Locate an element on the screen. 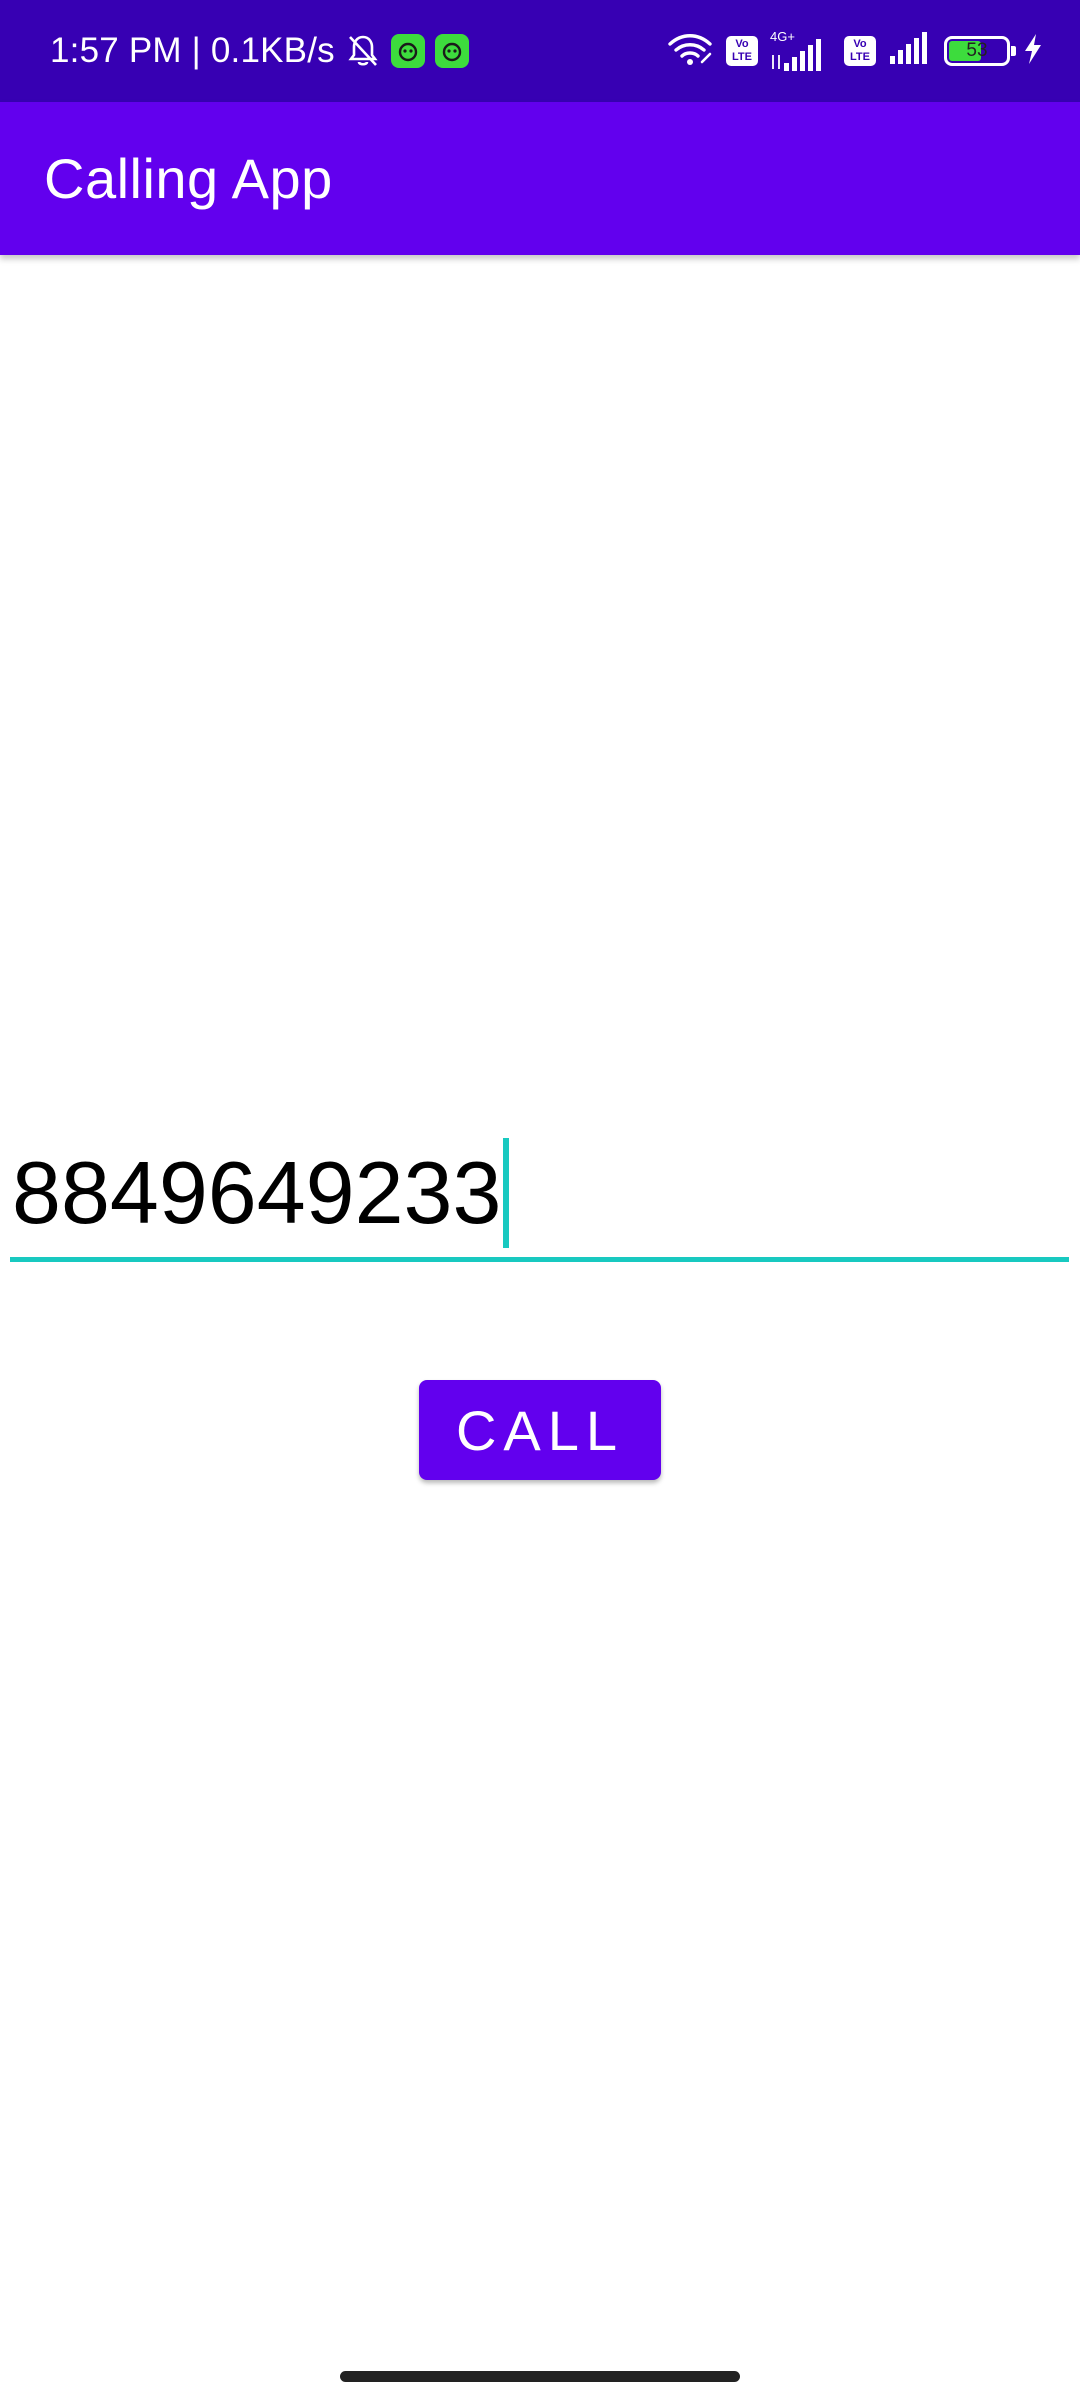 This screenshot has height=2400, width=1080. status-bar: 1:57 PM | 0.1KB/s Vo LTE 4G+ Vo LTE 53 is located at coordinates (540, 51).